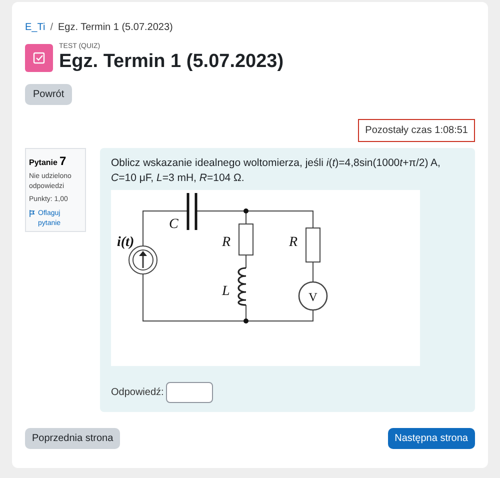  Describe the element at coordinates (32, 213) in the screenshot. I see `flag-icon` at that location.